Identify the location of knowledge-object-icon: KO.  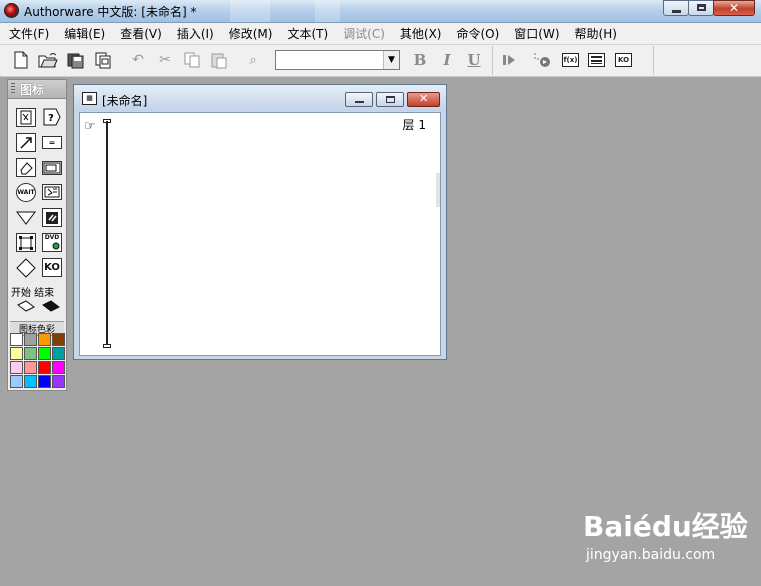
(52, 267).